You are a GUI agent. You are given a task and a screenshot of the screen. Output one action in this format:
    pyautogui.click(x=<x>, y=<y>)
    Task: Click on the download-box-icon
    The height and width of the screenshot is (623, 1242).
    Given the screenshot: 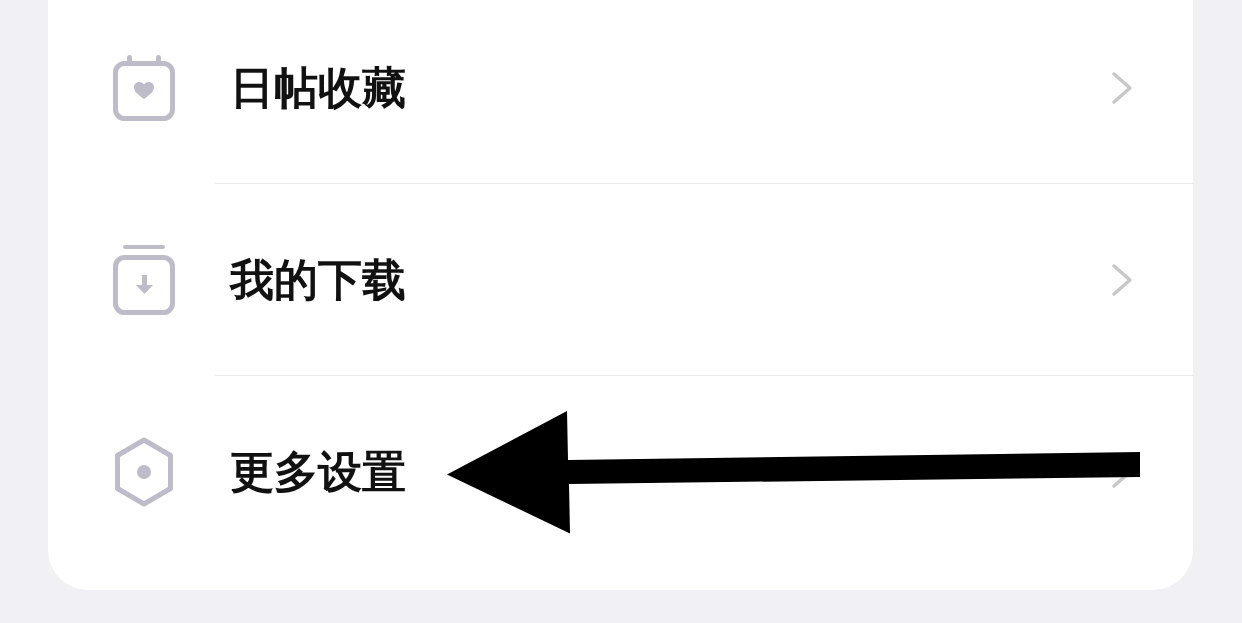 What is the action you would take?
    pyautogui.click(x=144, y=279)
    